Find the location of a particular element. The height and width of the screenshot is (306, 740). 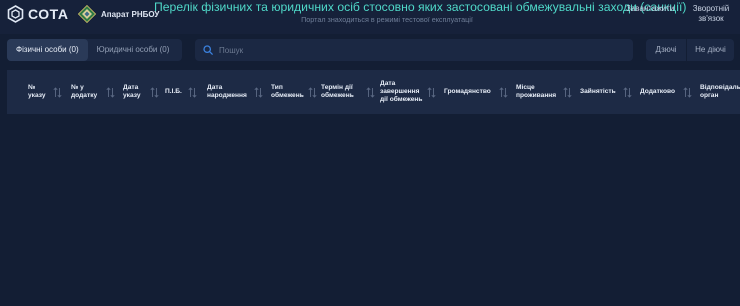

org-name: Апарат РНБОУ is located at coordinates (130, 14).